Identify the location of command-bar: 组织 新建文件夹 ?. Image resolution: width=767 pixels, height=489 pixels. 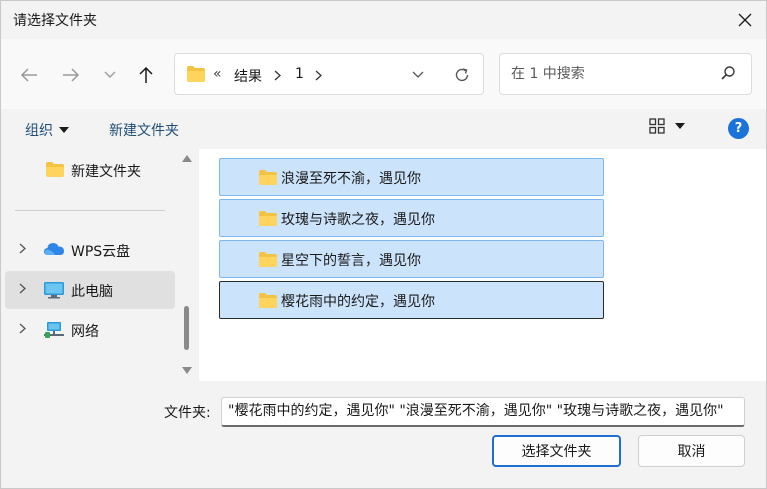
(383, 129).